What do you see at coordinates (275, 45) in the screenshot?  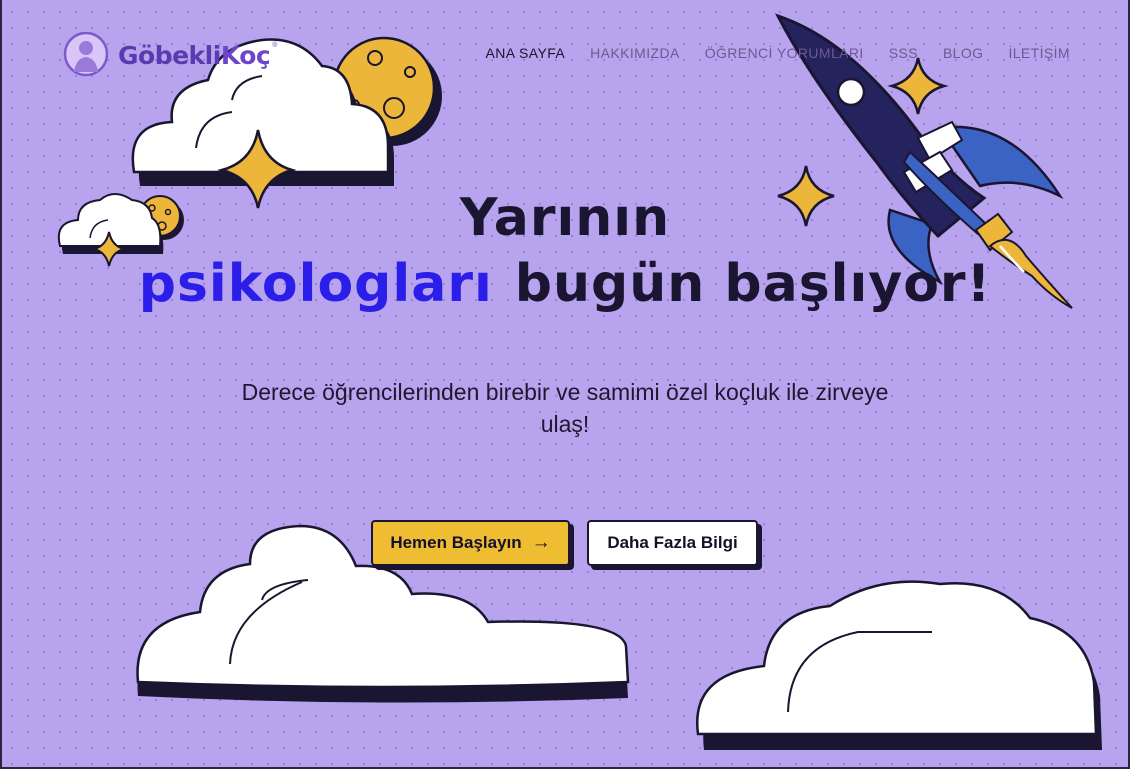 I see `registered-mark: ®` at bounding box center [275, 45].